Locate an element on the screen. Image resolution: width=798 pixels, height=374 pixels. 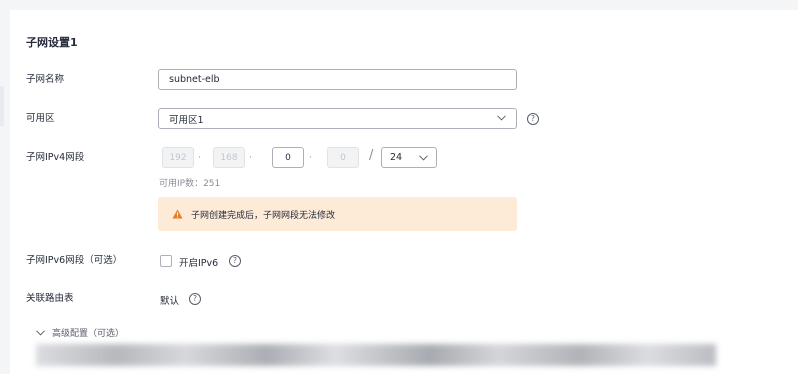
ip-octet-4: 0 is located at coordinates (343, 157).